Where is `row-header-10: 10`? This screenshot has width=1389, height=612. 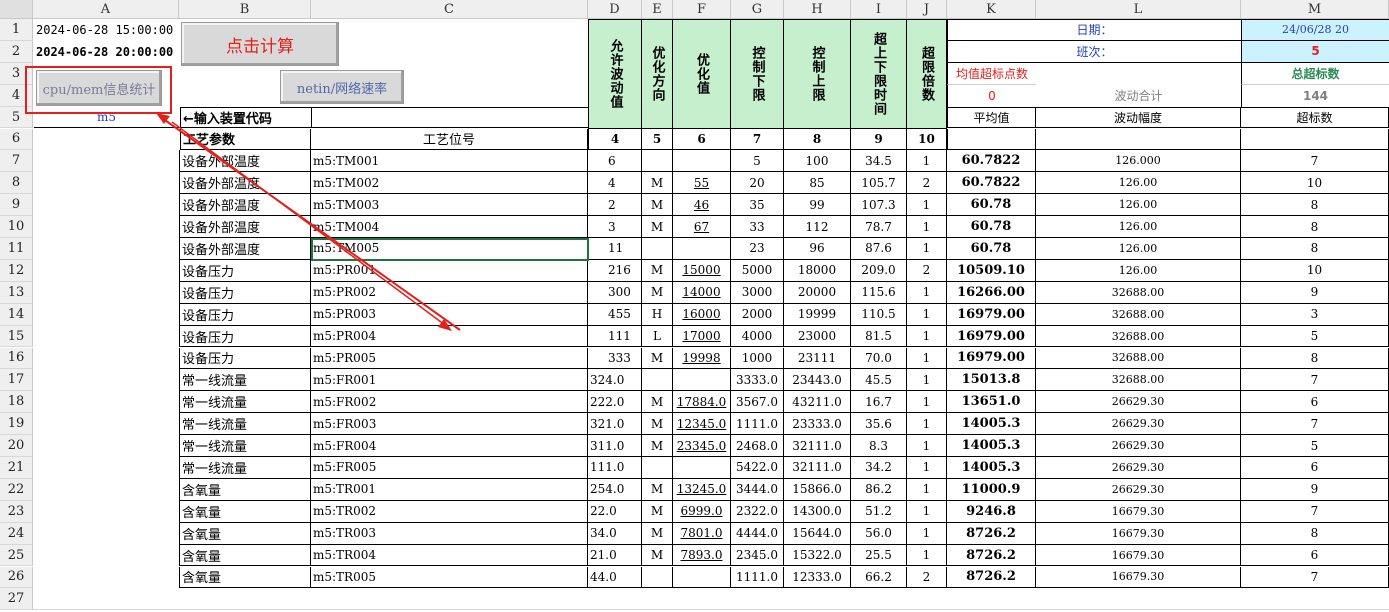 row-header-10: 10 is located at coordinates (16, 227).